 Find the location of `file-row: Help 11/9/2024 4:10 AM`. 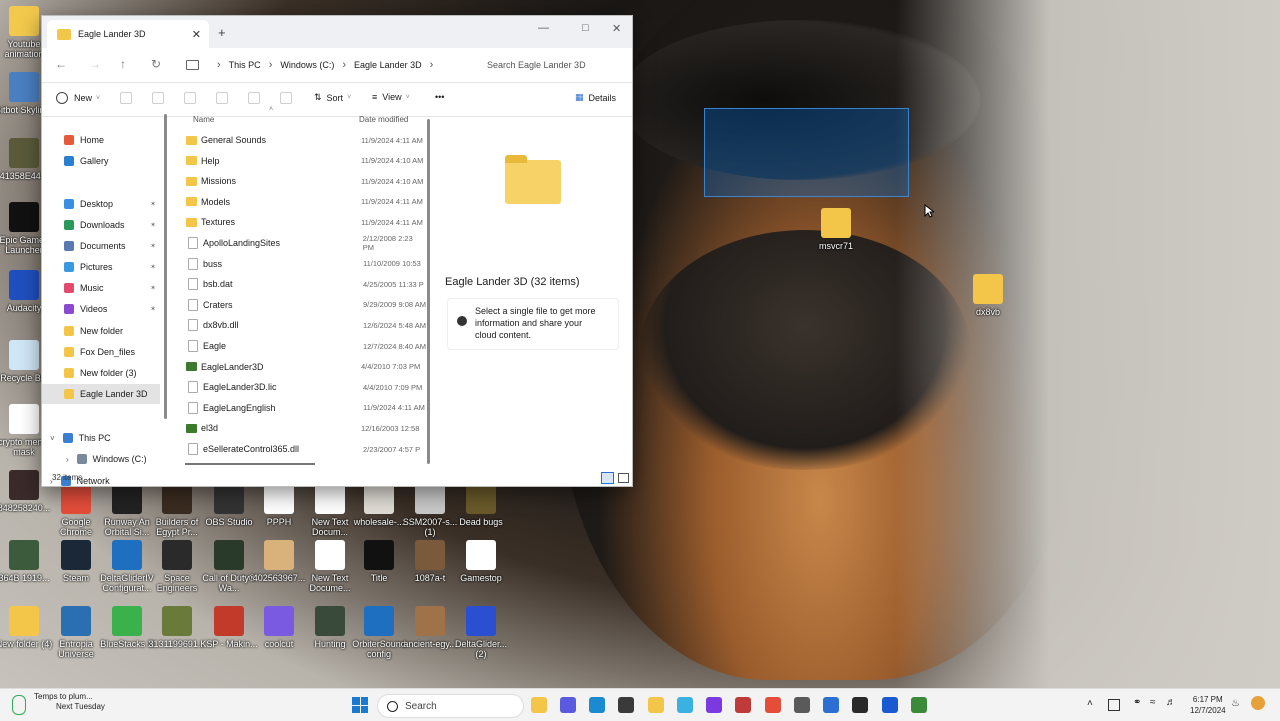

file-row: Help 11/9/2024 4:10 AM is located at coordinates (299, 161).